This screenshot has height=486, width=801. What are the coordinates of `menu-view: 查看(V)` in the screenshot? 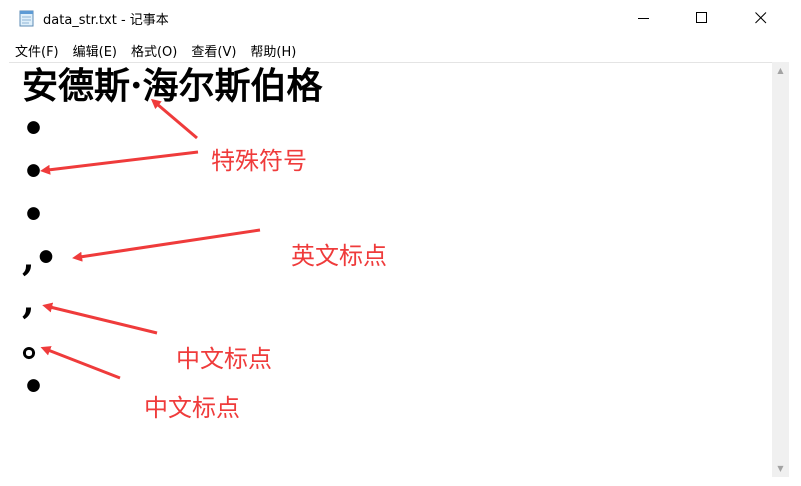 It's located at (213, 49).